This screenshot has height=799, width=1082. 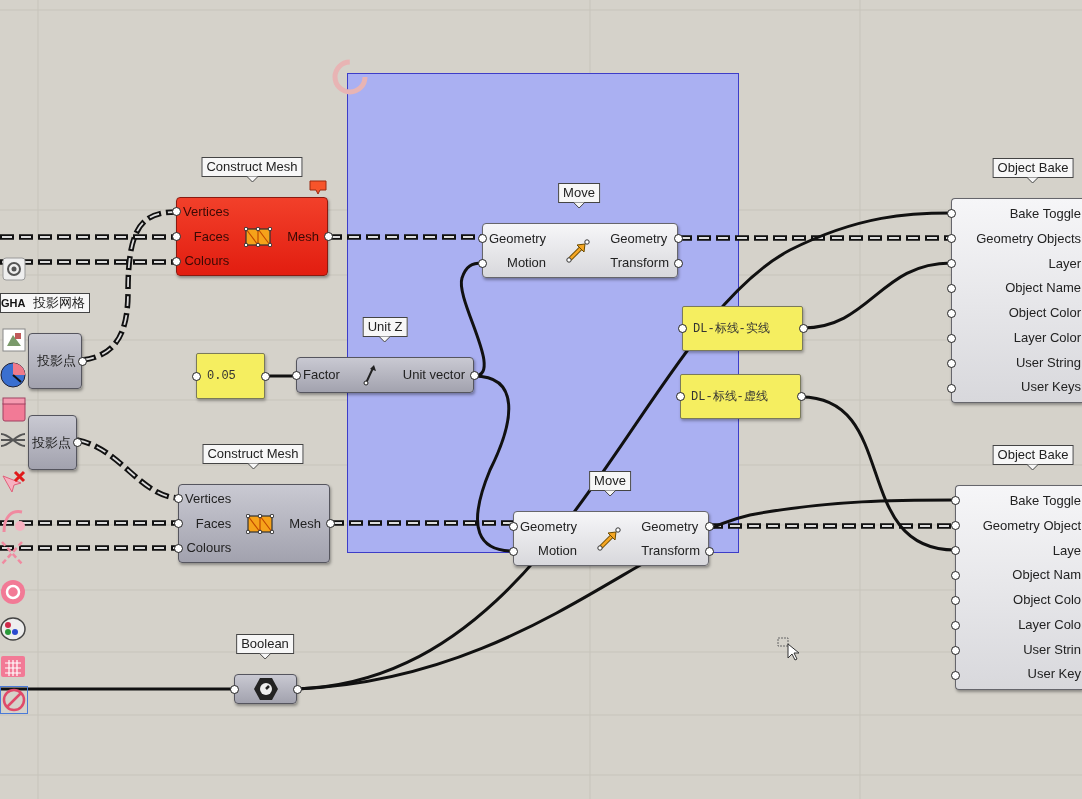 I want to click on input-label: User Keys, so click(x=1051, y=387).